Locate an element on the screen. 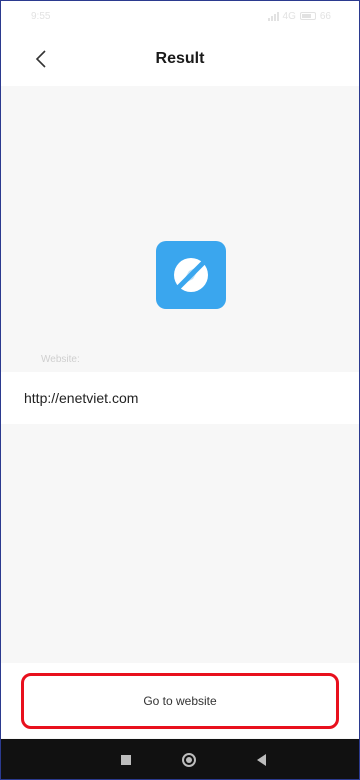 The width and height of the screenshot is (360, 780). battery-icon is located at coordinates (307, 16).